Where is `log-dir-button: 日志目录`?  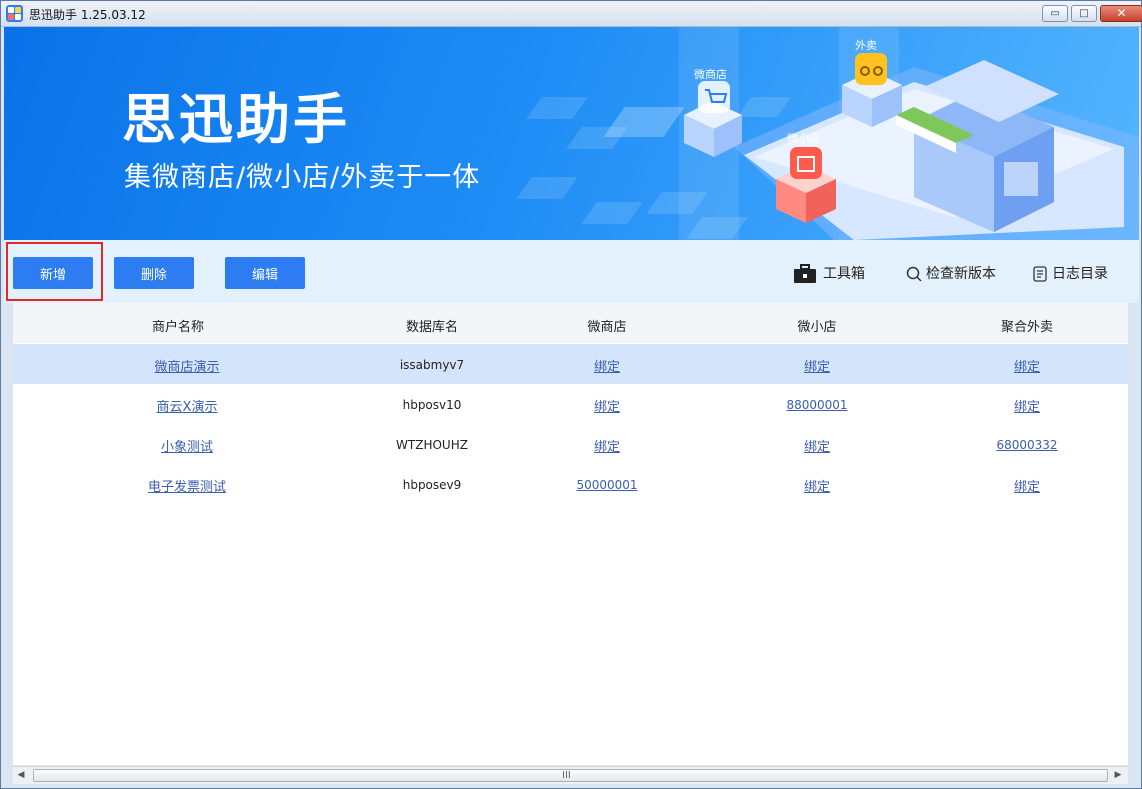
log-dir-button: 日志目录 is located at coordinates (1070, 273).